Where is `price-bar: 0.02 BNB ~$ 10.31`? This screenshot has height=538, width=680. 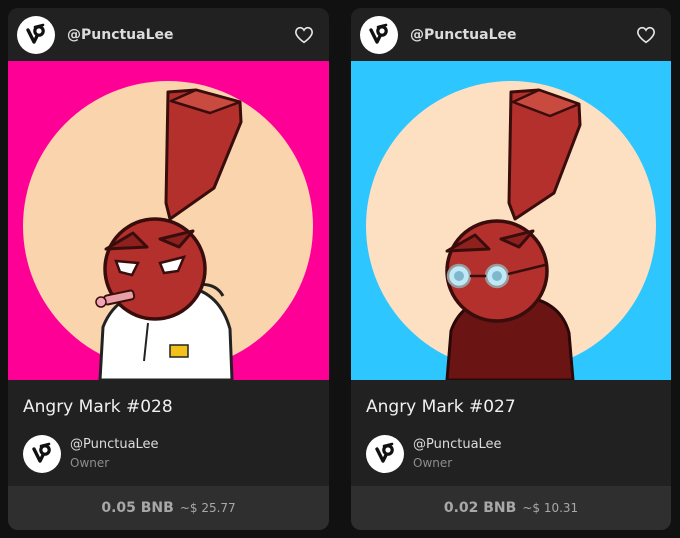
price-bar: 0.02 BNB ~$ 10.31 is located at coordinates (511, 508).